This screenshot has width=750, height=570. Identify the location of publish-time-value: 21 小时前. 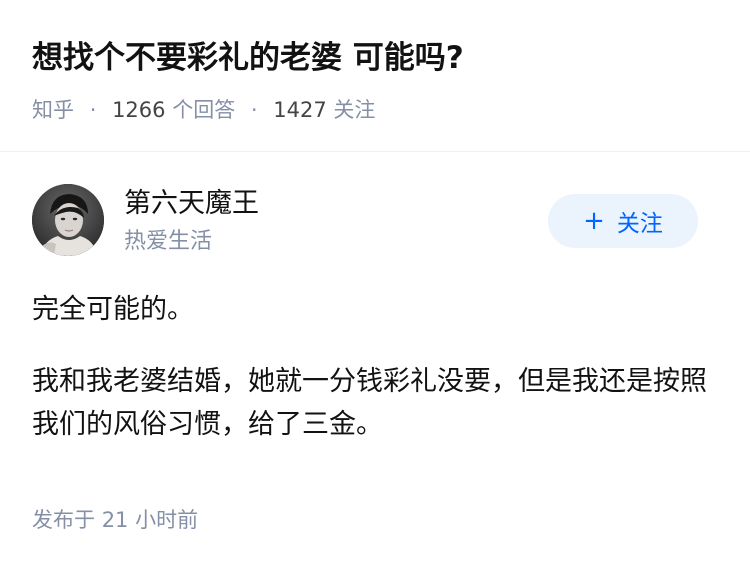
(150, 520).